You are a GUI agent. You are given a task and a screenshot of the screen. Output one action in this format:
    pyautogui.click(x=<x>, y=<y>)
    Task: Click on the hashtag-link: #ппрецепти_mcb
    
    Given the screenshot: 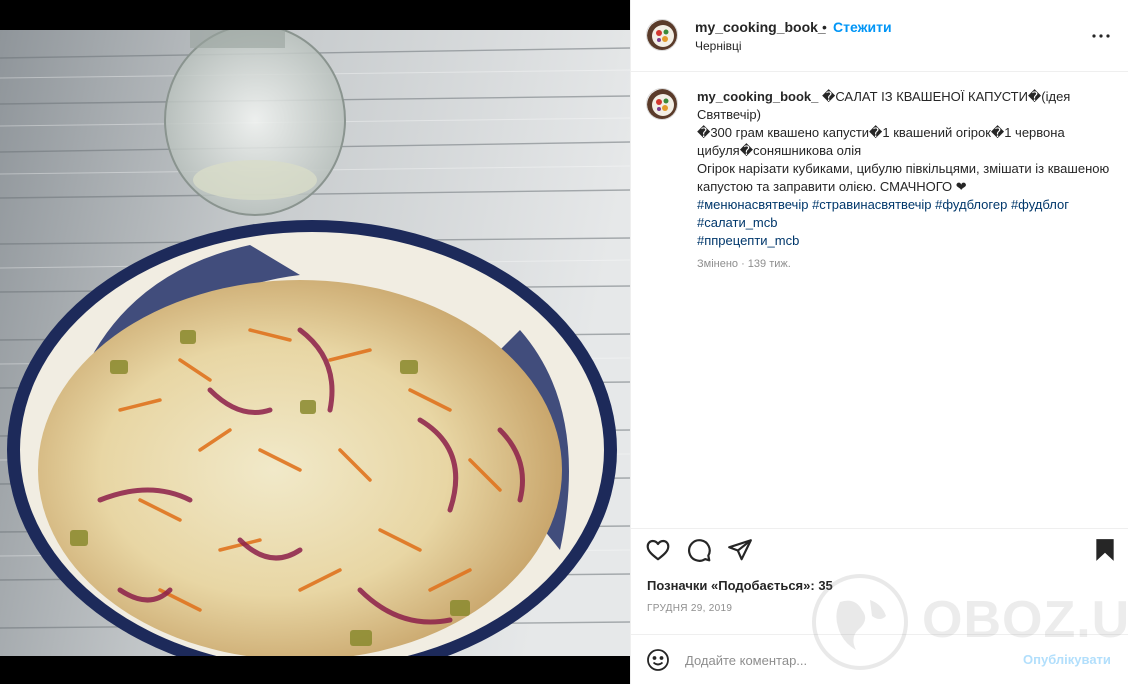 What is the action you would take?
    pyautogui.click(x=748, y=240)
    